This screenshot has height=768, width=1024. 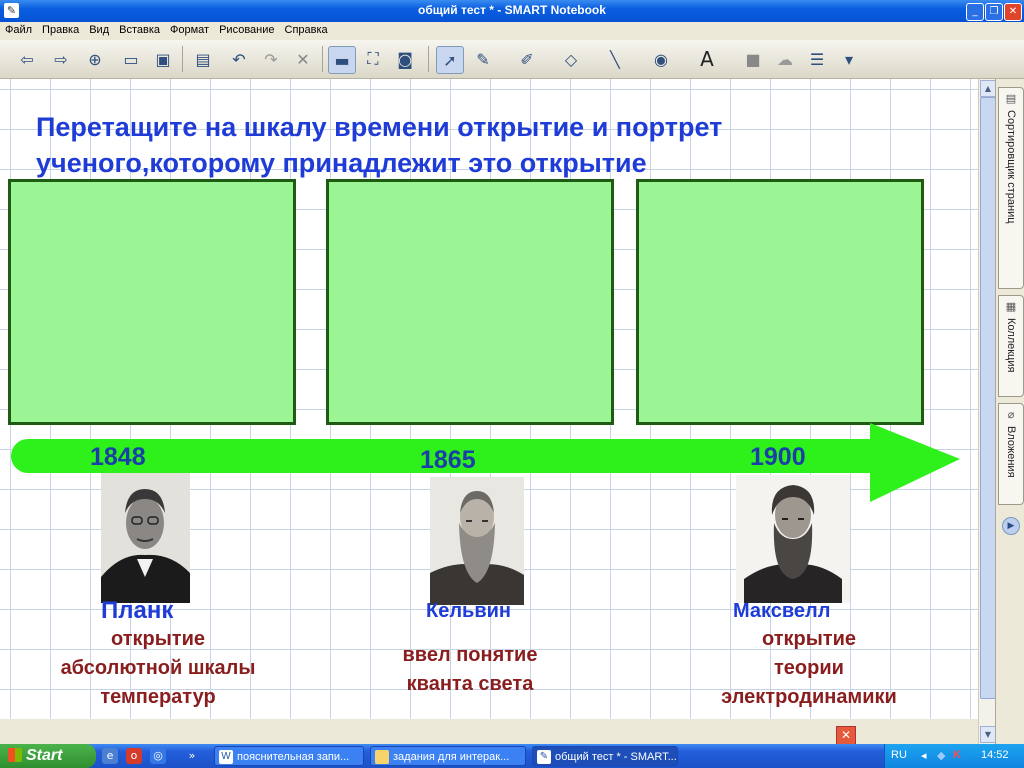 I want to click on tab-label: Сортировщик страниц, so click(x=1011, y=167).